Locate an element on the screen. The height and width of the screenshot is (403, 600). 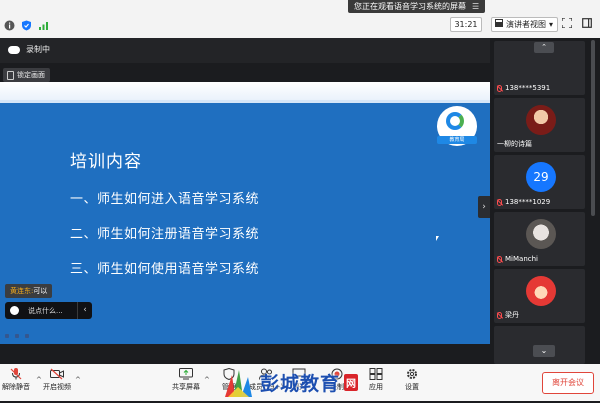
settings-button: 设置 is located at coordinates (412, 380).